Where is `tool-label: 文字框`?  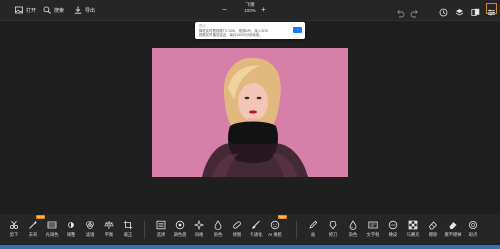
tool-label: 文字框 is located at coordinates (373, 234).